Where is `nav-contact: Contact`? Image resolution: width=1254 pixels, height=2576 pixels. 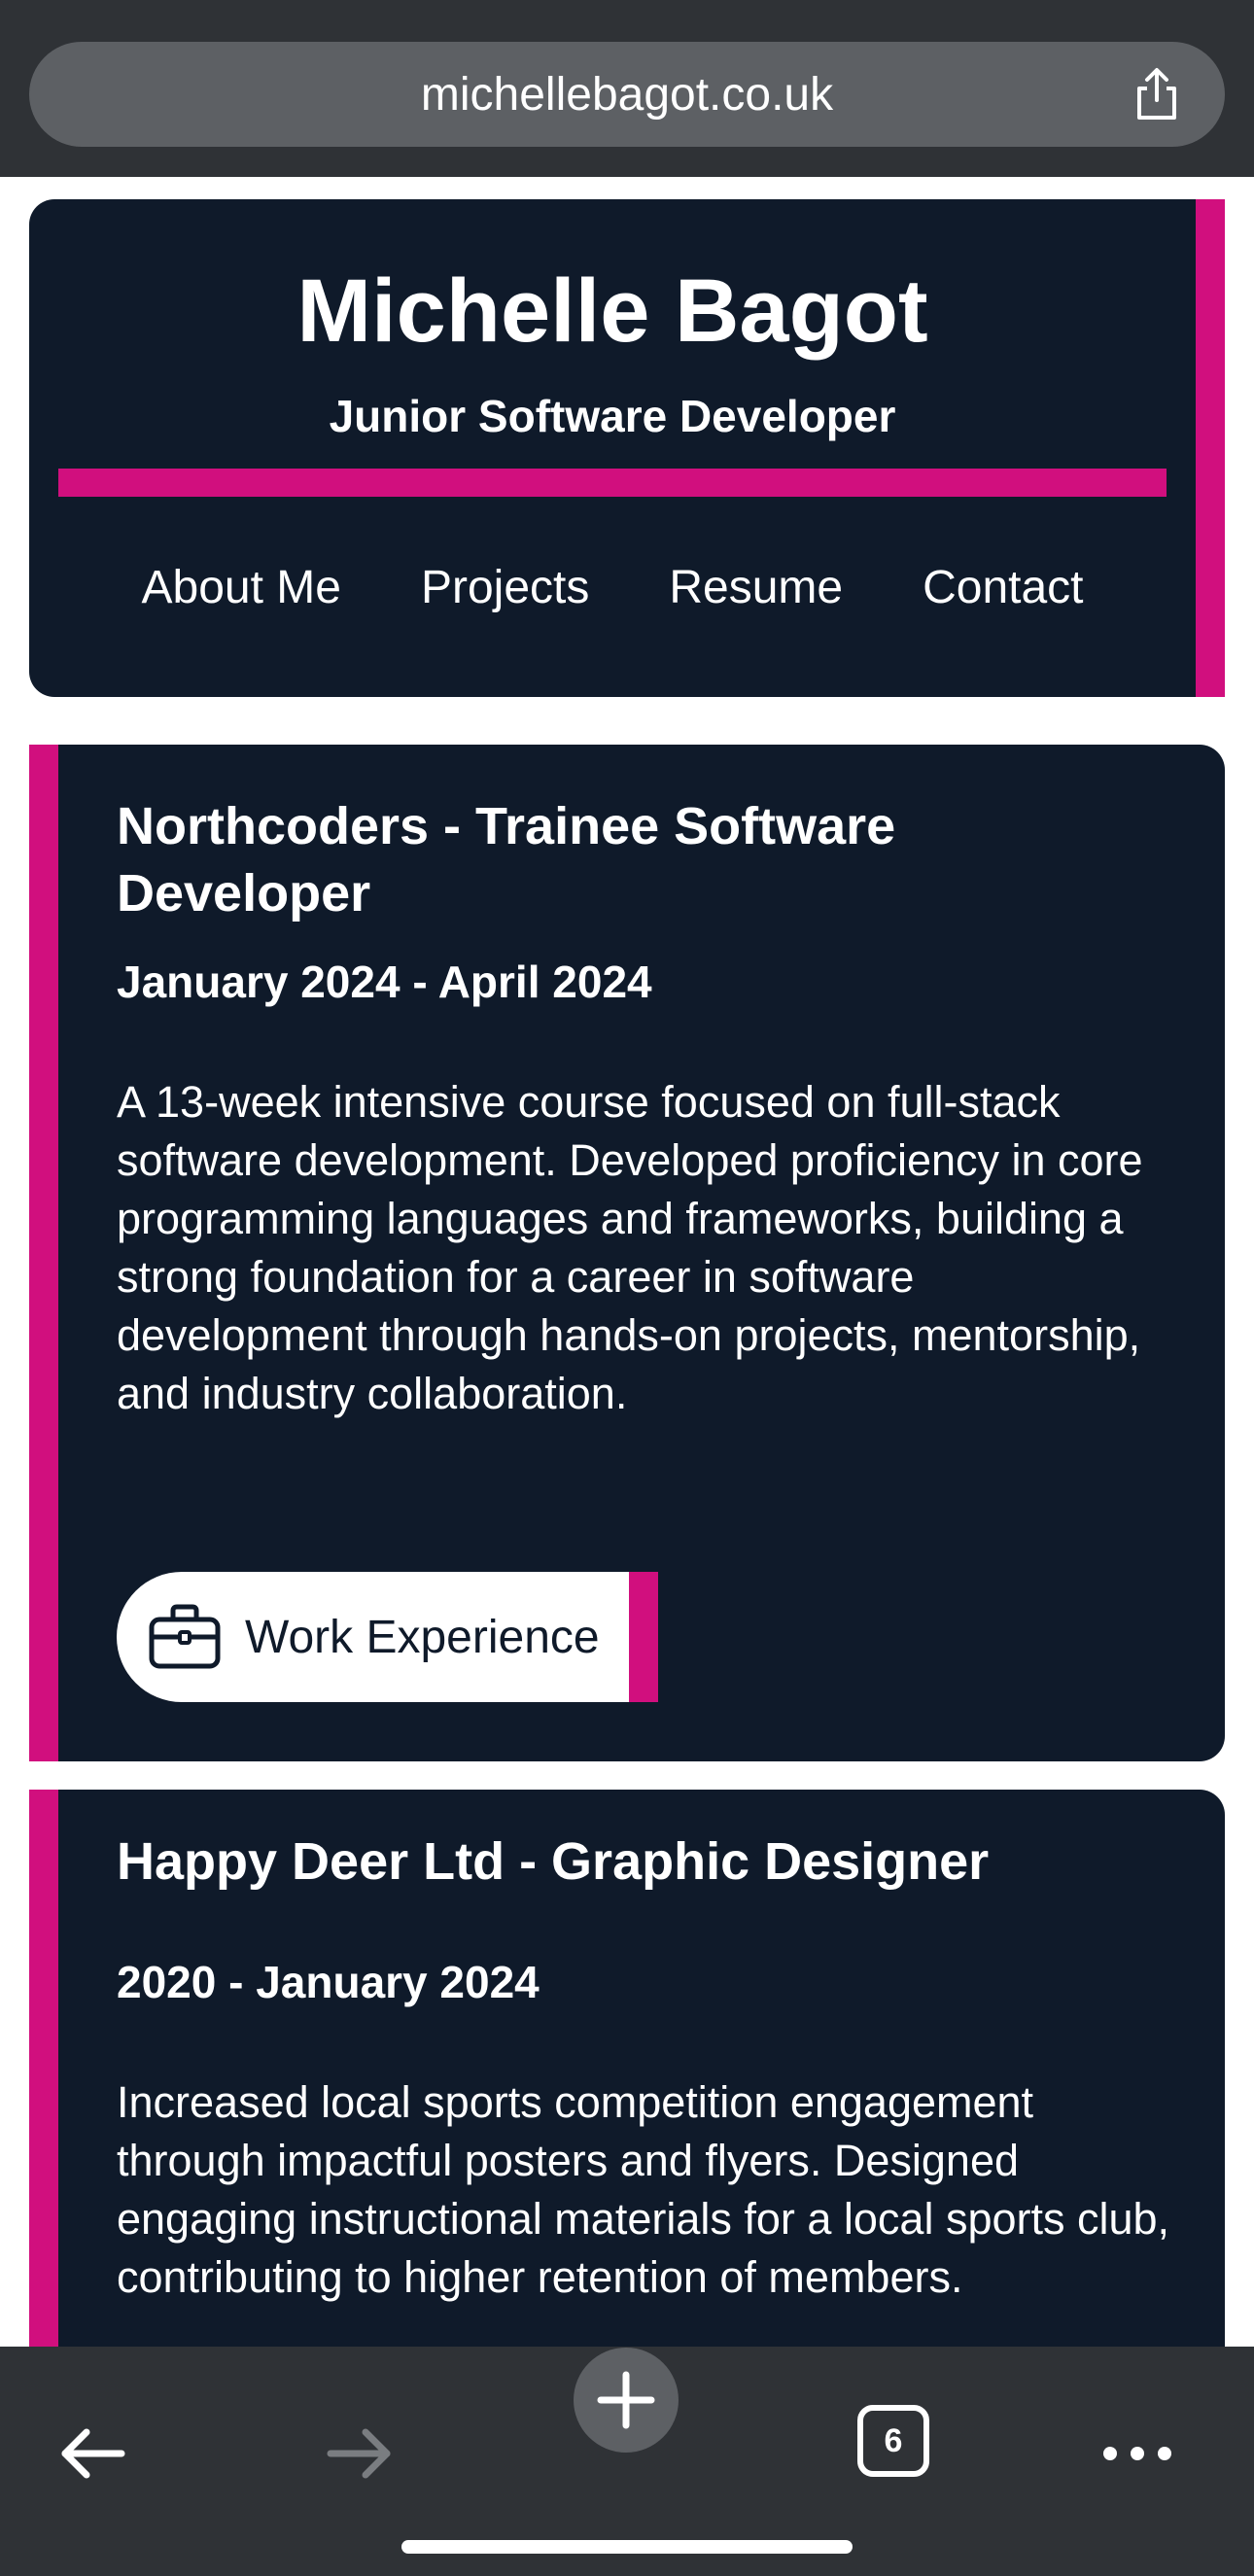 nav-contact: Contact is located at coordinates (1003, 588).